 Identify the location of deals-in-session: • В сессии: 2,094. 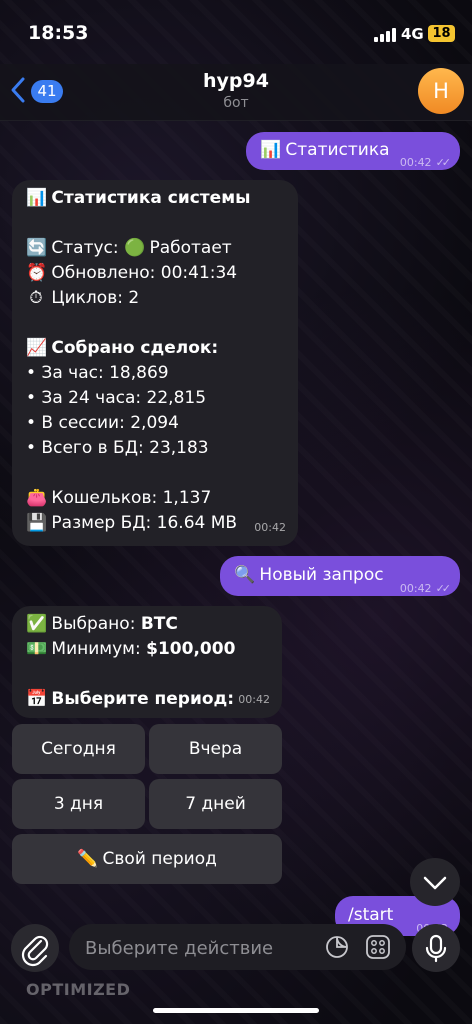
(102, 423).